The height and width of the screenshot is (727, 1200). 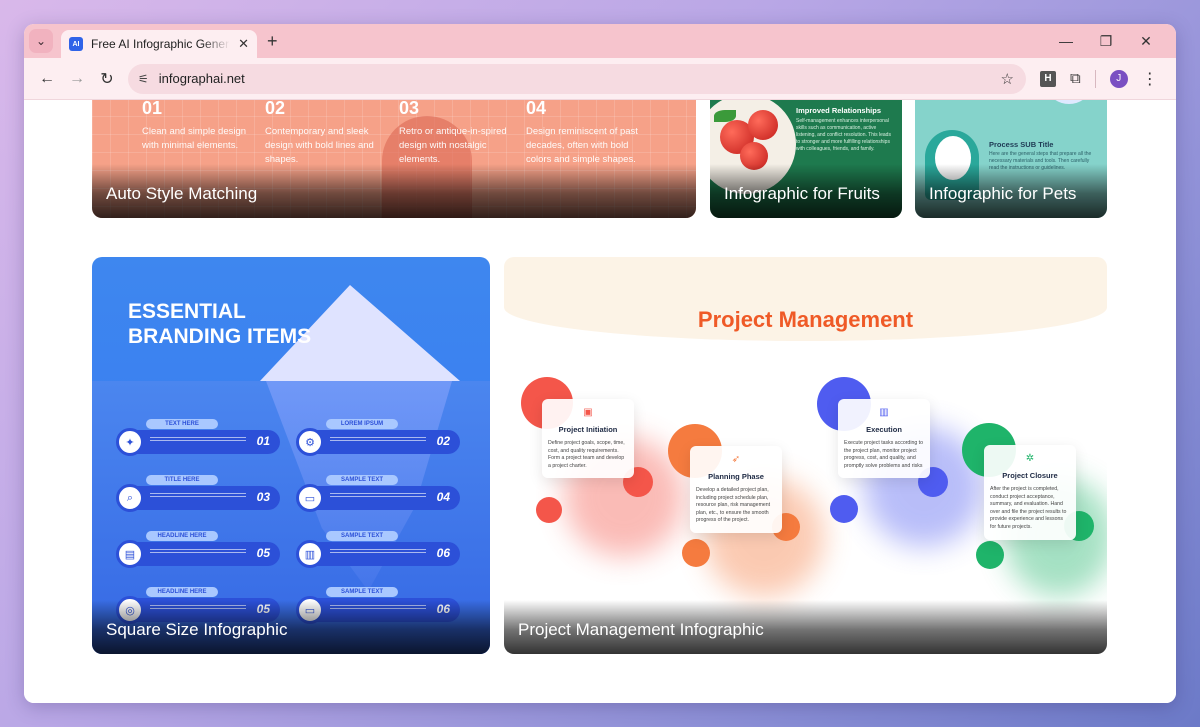 I want to click on extension-h-icon: H, so click(x=1048, y=78).